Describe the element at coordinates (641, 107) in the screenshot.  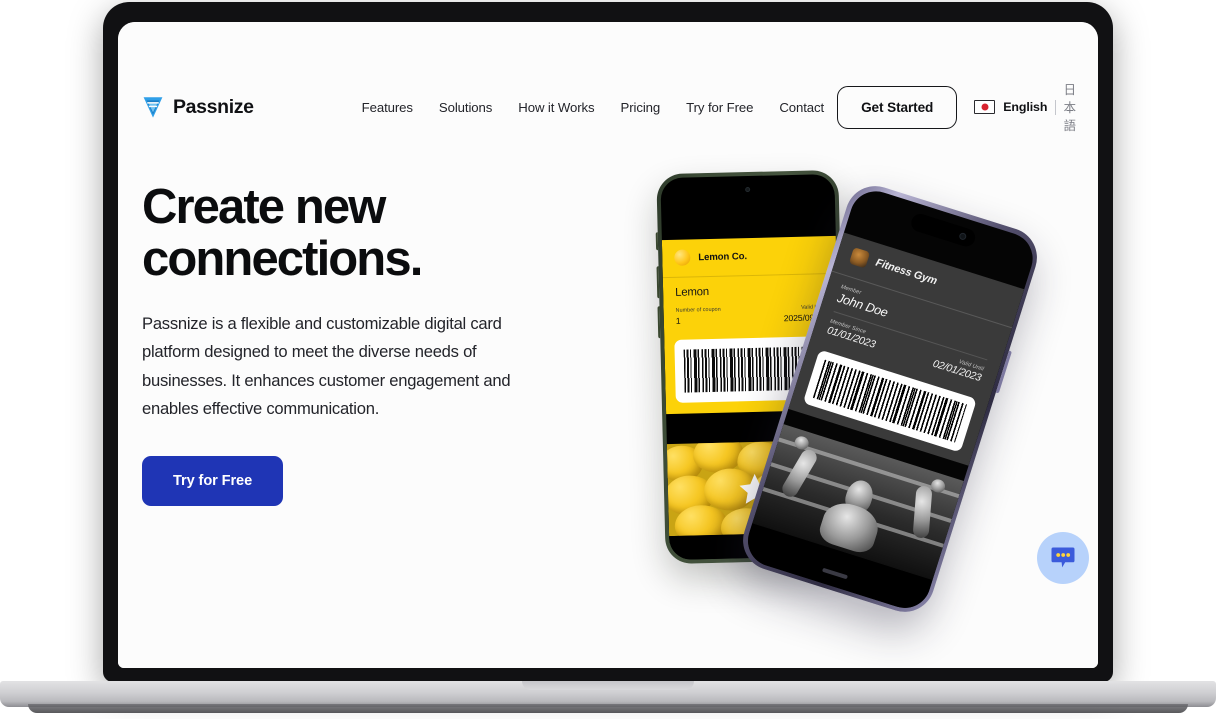
I see `nav-item-pricing: Pricing` at that location.